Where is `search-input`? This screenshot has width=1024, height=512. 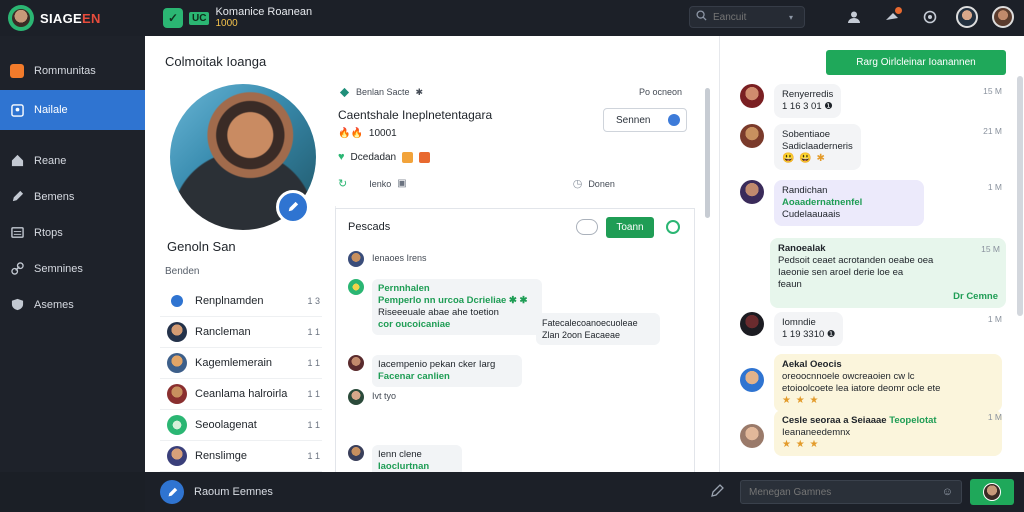
search-input is located at coordinates (748, 17).